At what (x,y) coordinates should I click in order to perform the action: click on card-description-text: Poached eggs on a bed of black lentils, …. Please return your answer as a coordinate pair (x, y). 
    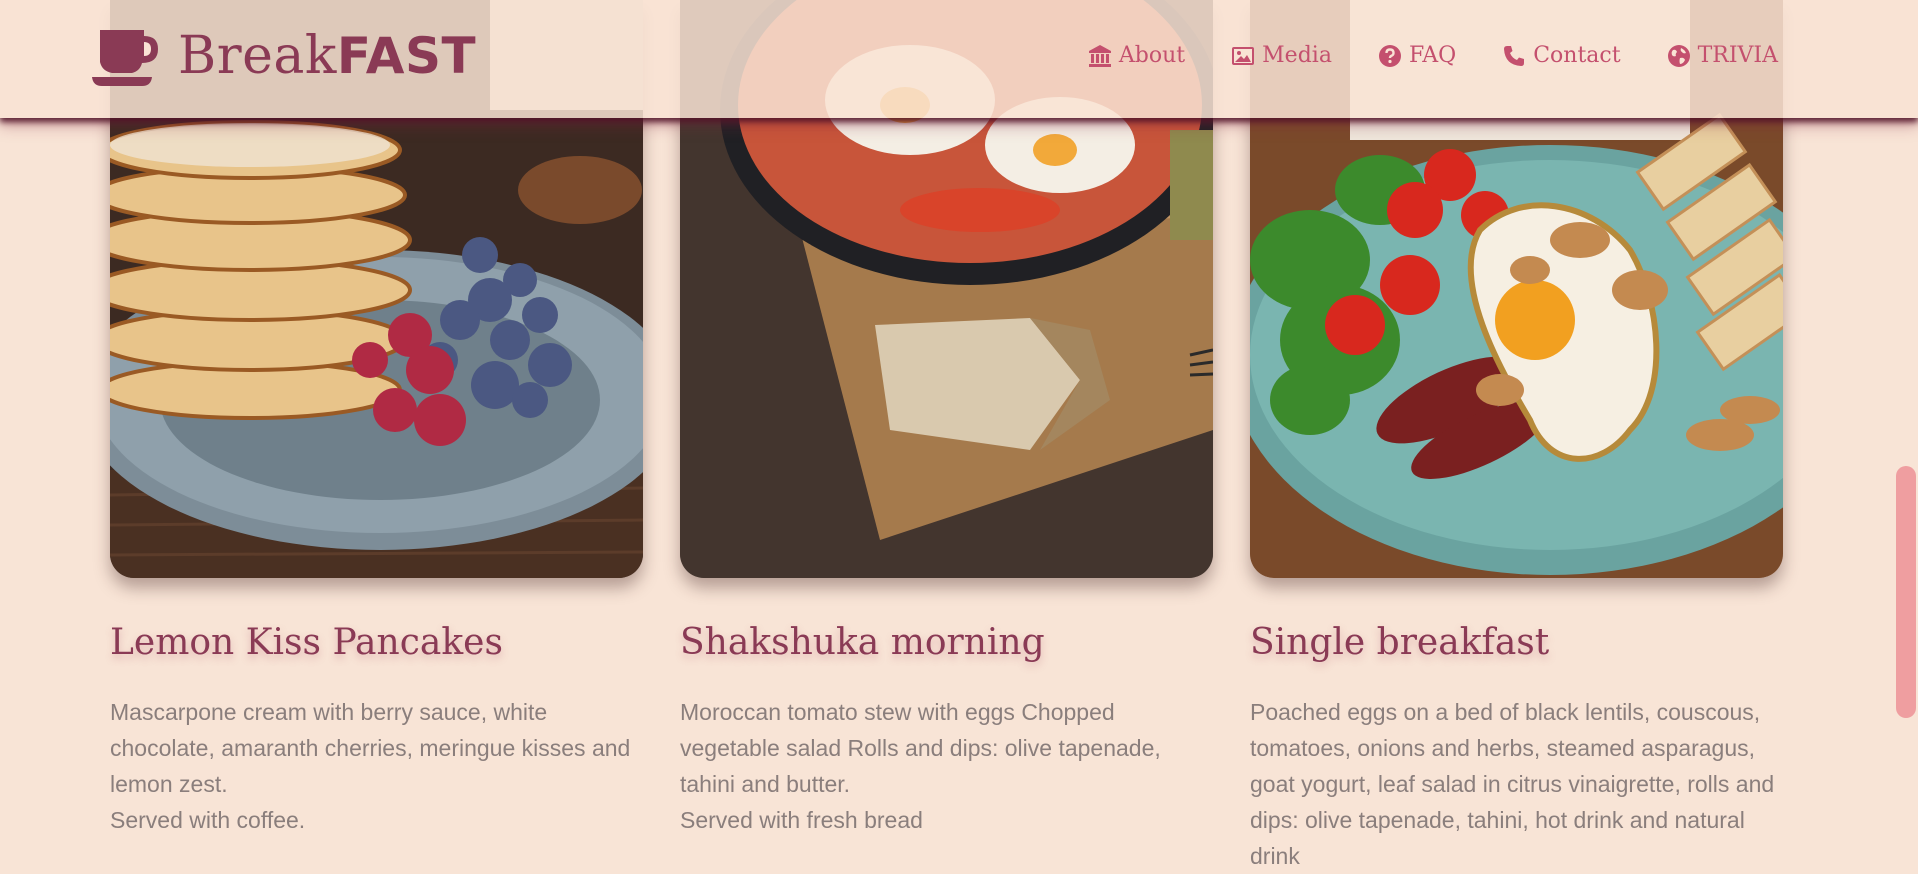
    Looking at the image, I should click on (1512, 784).